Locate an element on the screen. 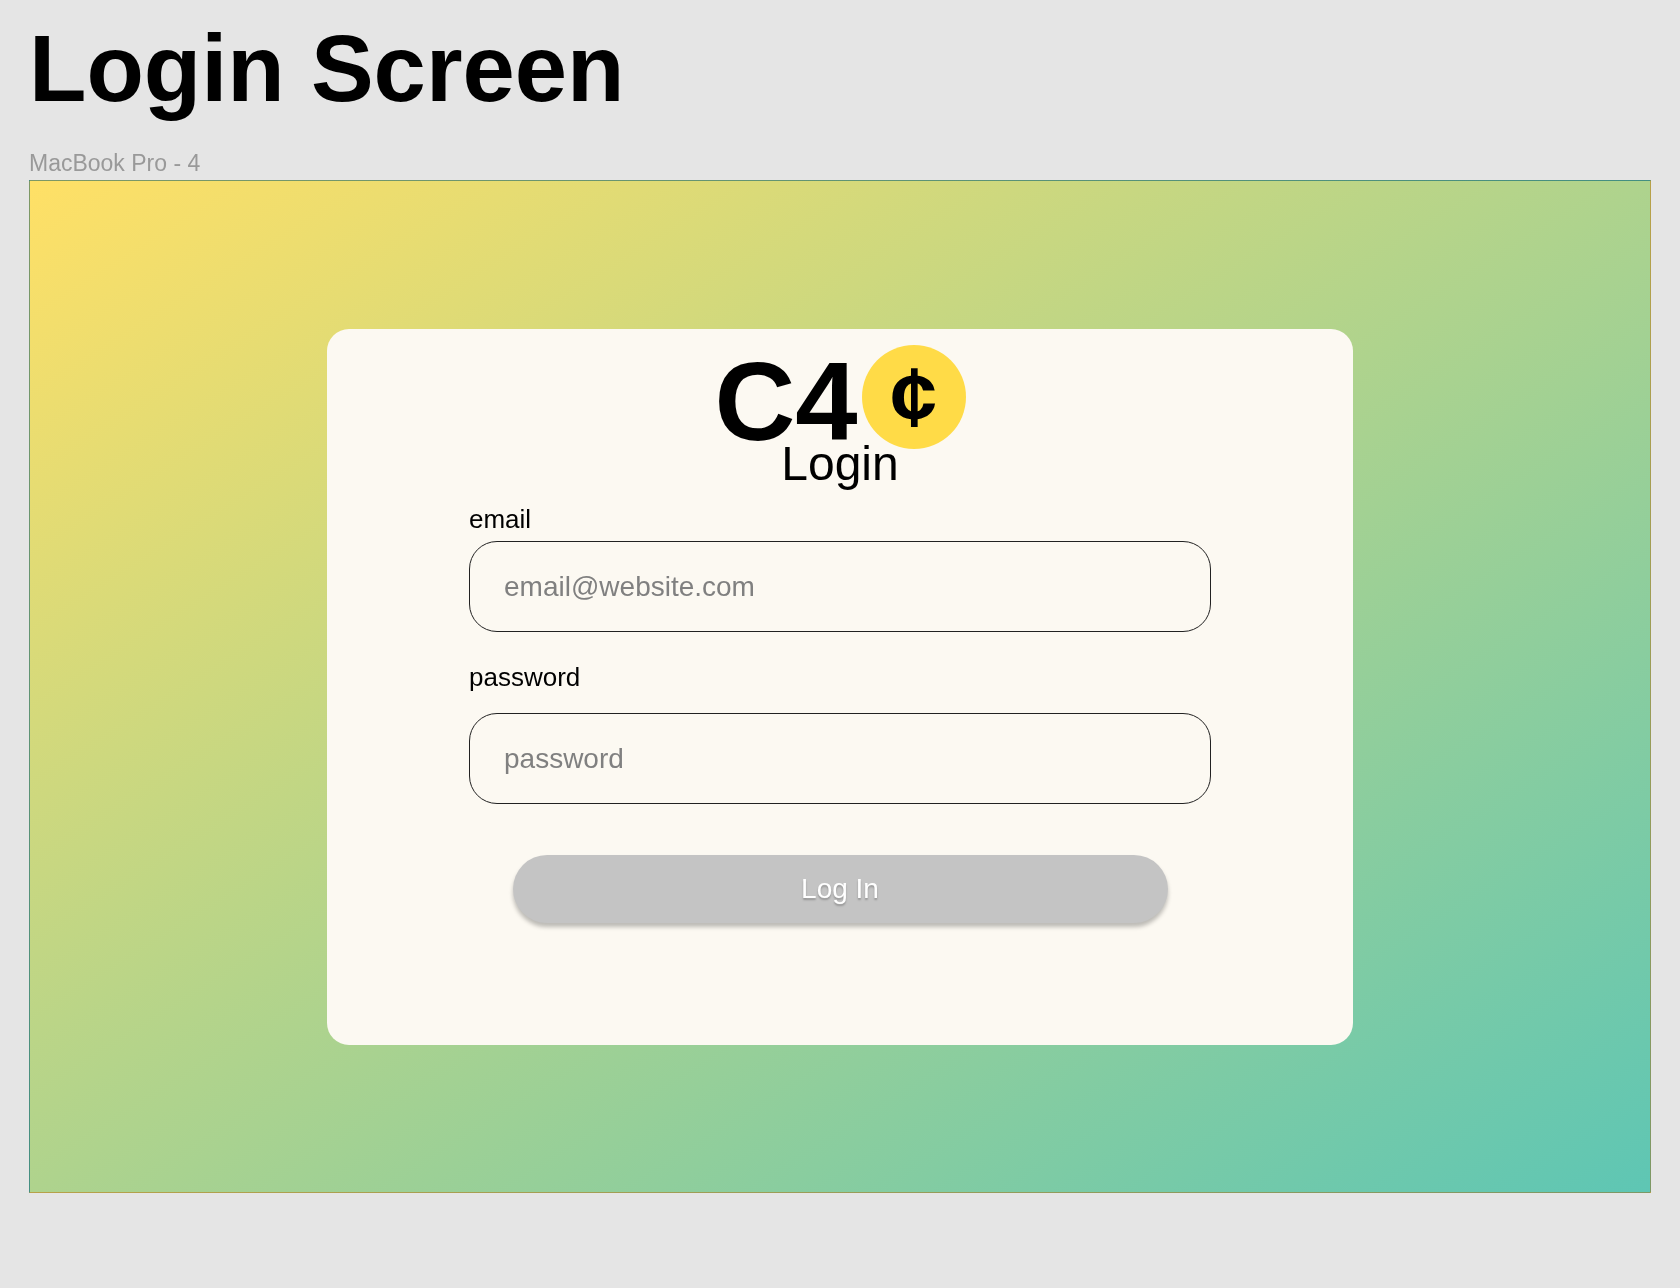  field-label: email is located at coordinates (500, 519).